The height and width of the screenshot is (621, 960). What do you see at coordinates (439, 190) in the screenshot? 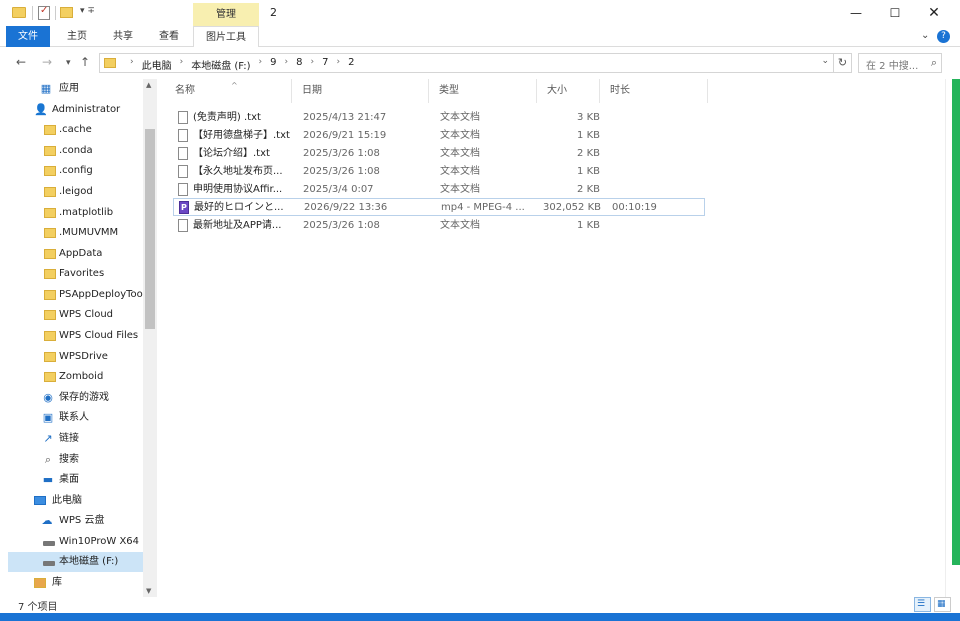
I see `file-row: 申明使用协议Affir... 2025/3/4 0:07 文本文档 2 KB` at bounding box center [439, 190].